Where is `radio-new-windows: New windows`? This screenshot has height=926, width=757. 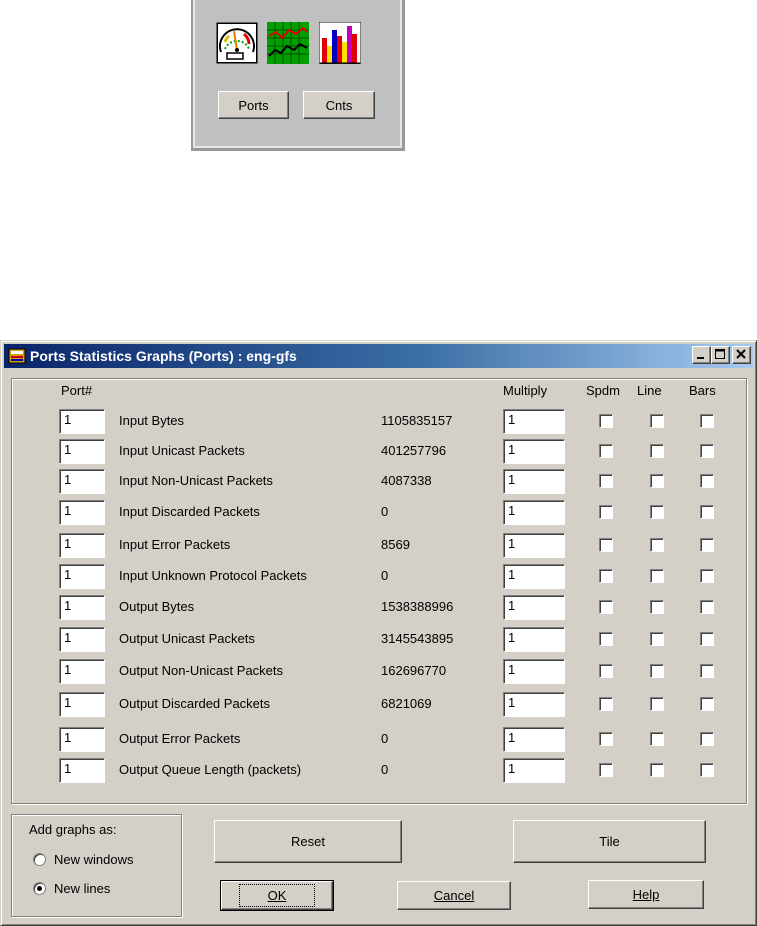 radio-new-windows: New windows is located at coordinates (83, 859).